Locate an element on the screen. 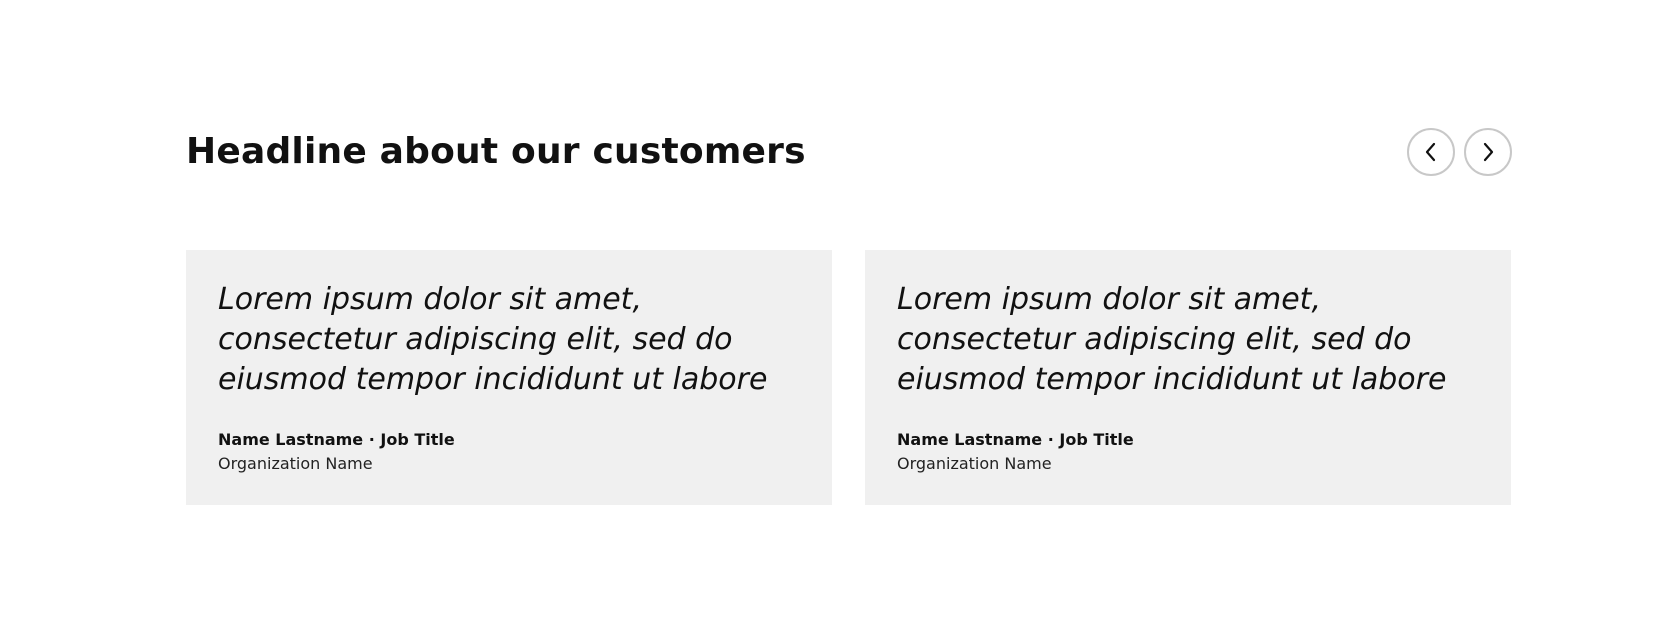 Image resolution: width=1680 pixels, height=644 pixels. previous-button is located at coordinates (1431, 152).